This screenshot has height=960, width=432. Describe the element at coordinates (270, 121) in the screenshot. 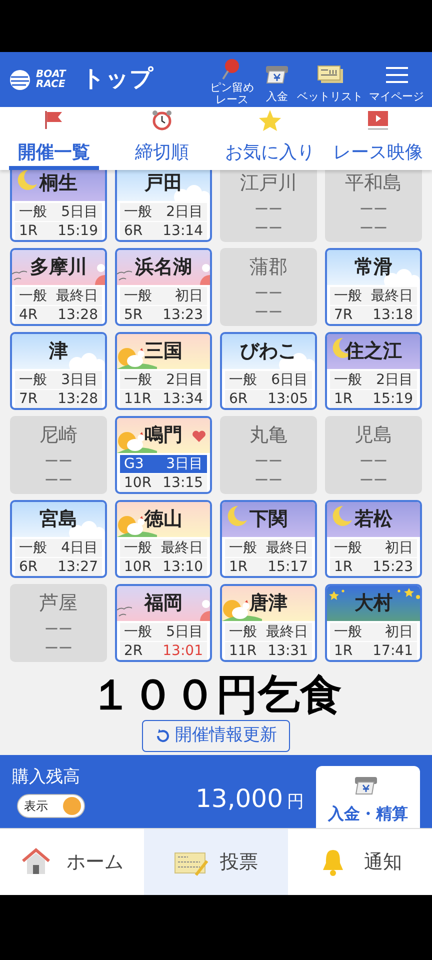

I see `star-icon` at that location.